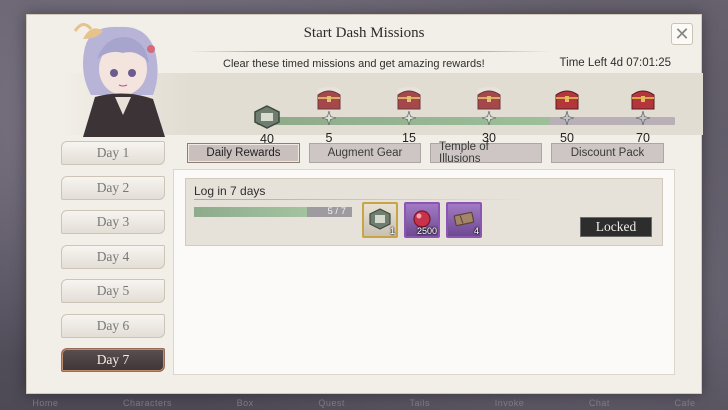 Image resolution: width=728 pixels, height=410 pixels. I want to click on mission-row: Log in 7 days 5 / 7 1 2500 4 Locked, so click(424, 212).